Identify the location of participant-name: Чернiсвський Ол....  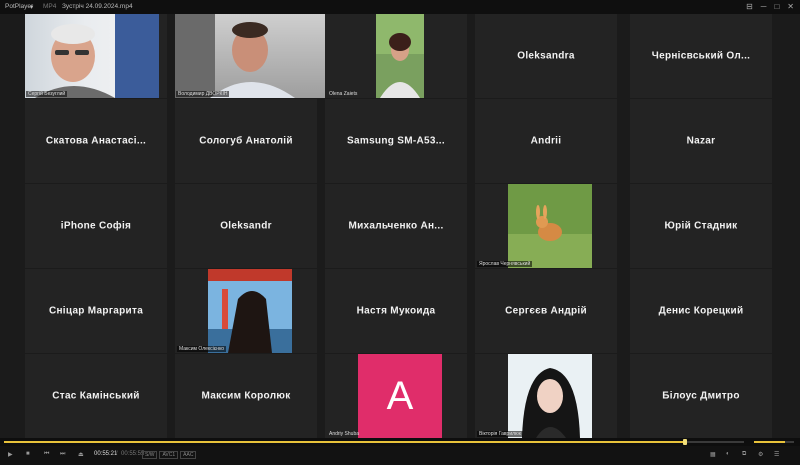
(701, 56).